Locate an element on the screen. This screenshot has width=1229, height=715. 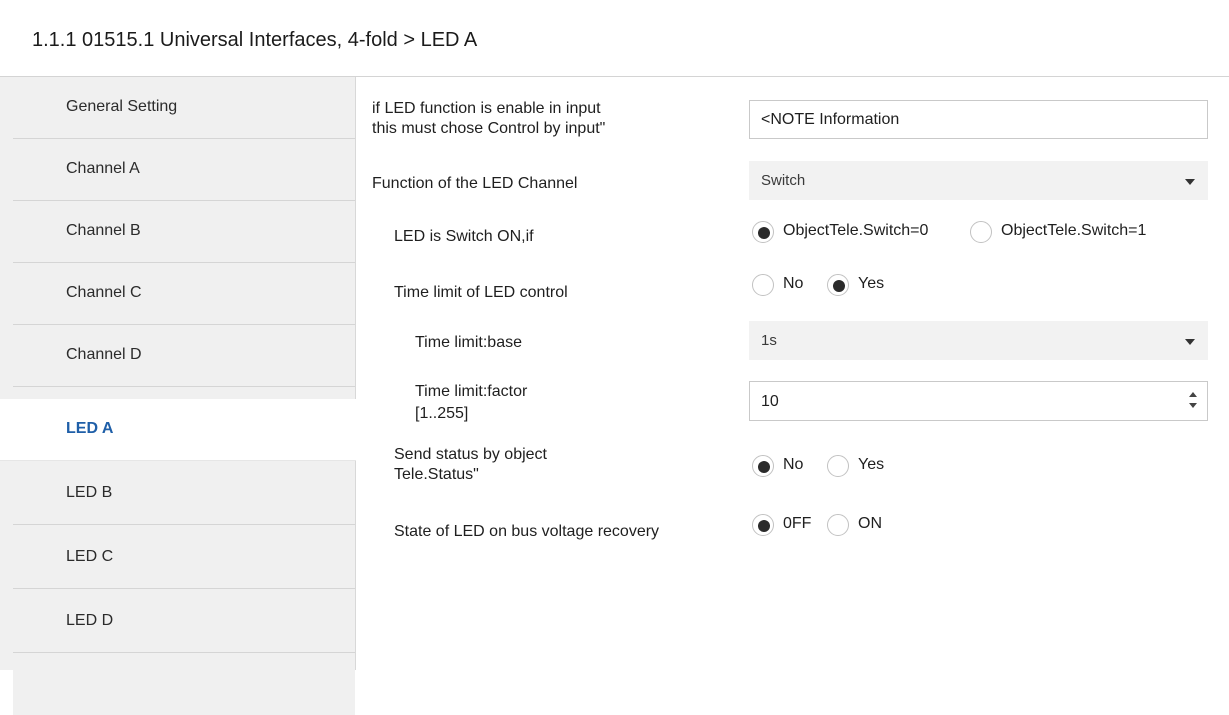
time-base-select-value: 1s is located at coordinates (769, 340).